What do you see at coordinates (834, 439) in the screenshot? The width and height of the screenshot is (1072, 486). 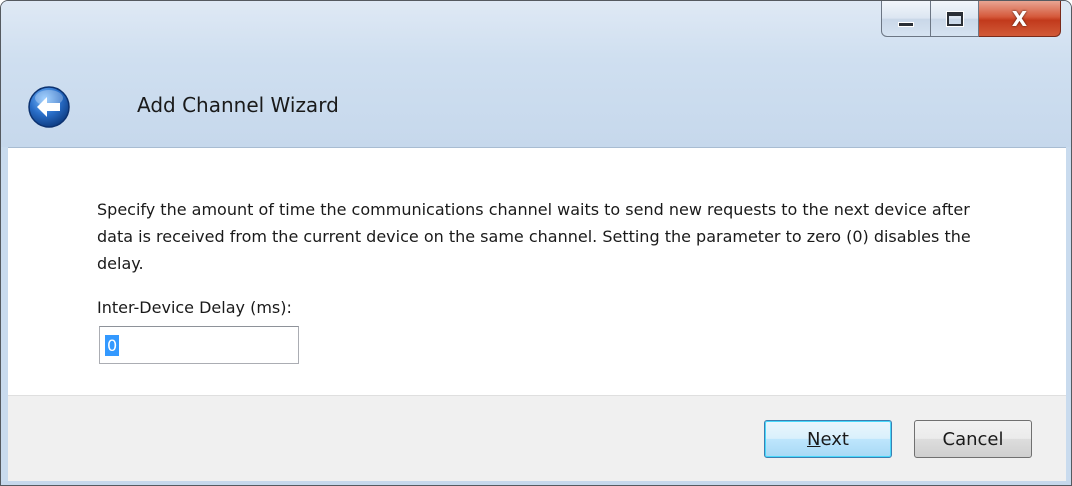 I see `next-label-rest: ext` at bounding box center [834, 439].